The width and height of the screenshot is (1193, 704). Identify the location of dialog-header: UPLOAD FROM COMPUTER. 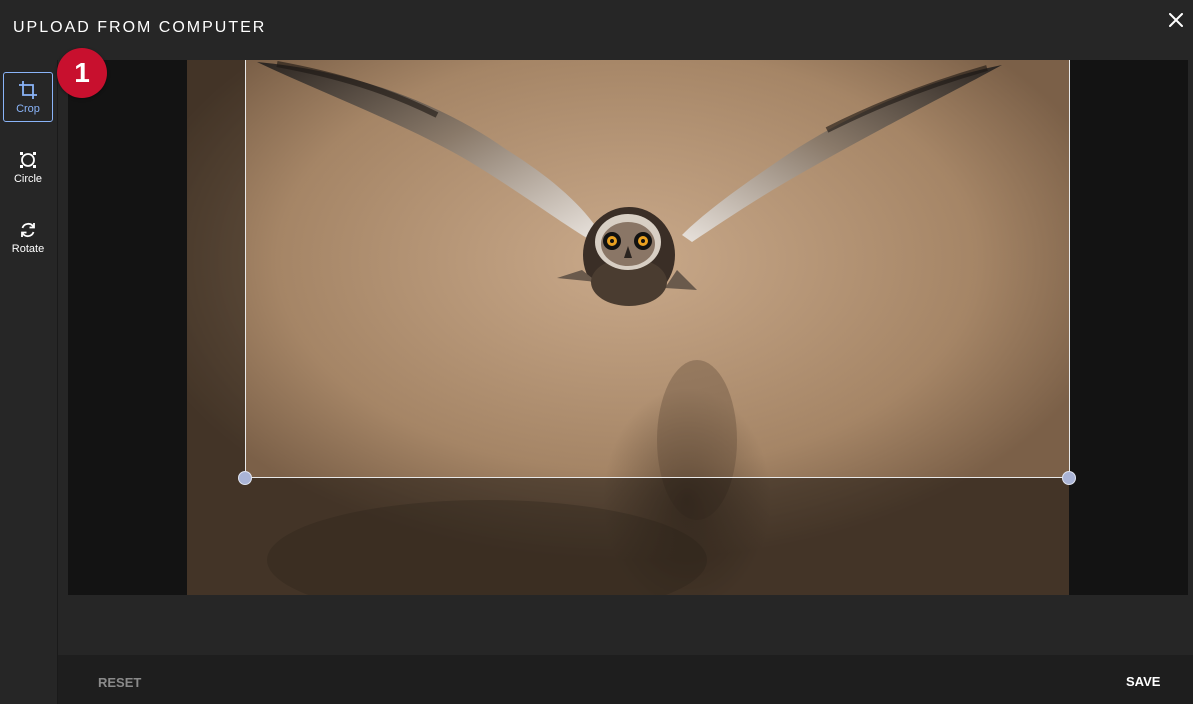
(596, 30).